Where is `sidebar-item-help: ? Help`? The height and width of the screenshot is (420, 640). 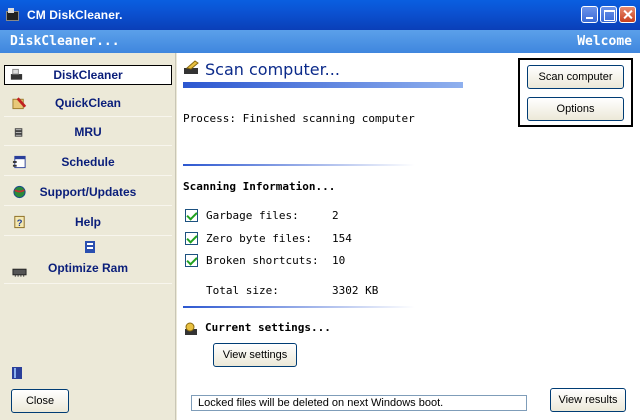 sidebar-item-help: ? Help is located at coordinates (88, 222).